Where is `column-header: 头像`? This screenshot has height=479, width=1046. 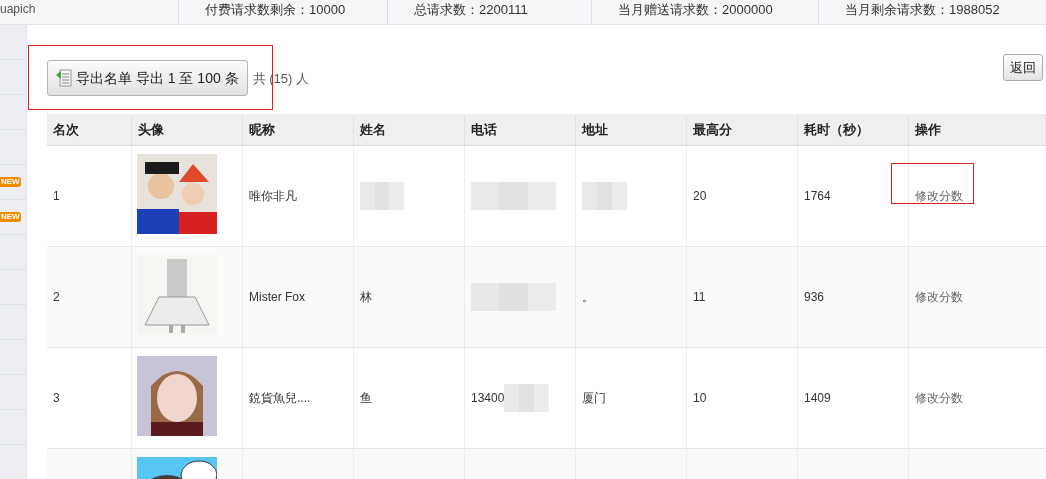
column-header: 头像 is located at coordinates (151, 129).